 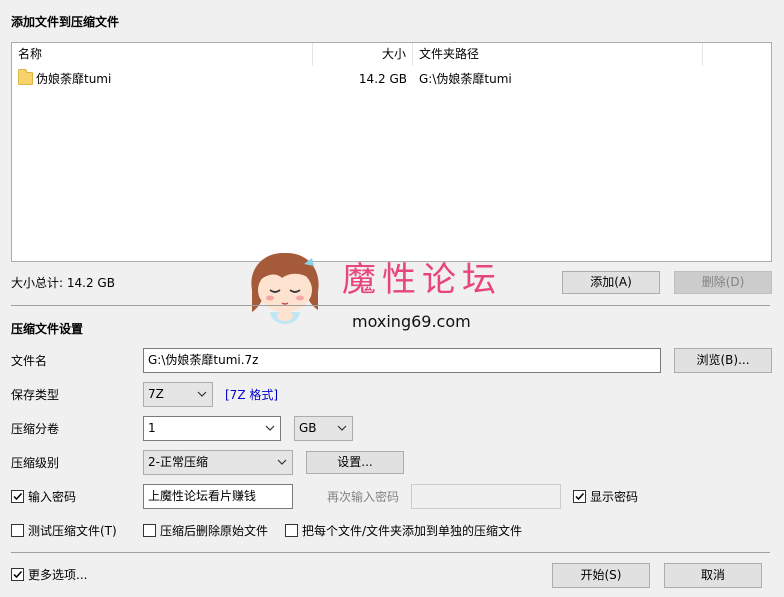 I want to click on test-archive-checkbox, so click(x=17, y=530).